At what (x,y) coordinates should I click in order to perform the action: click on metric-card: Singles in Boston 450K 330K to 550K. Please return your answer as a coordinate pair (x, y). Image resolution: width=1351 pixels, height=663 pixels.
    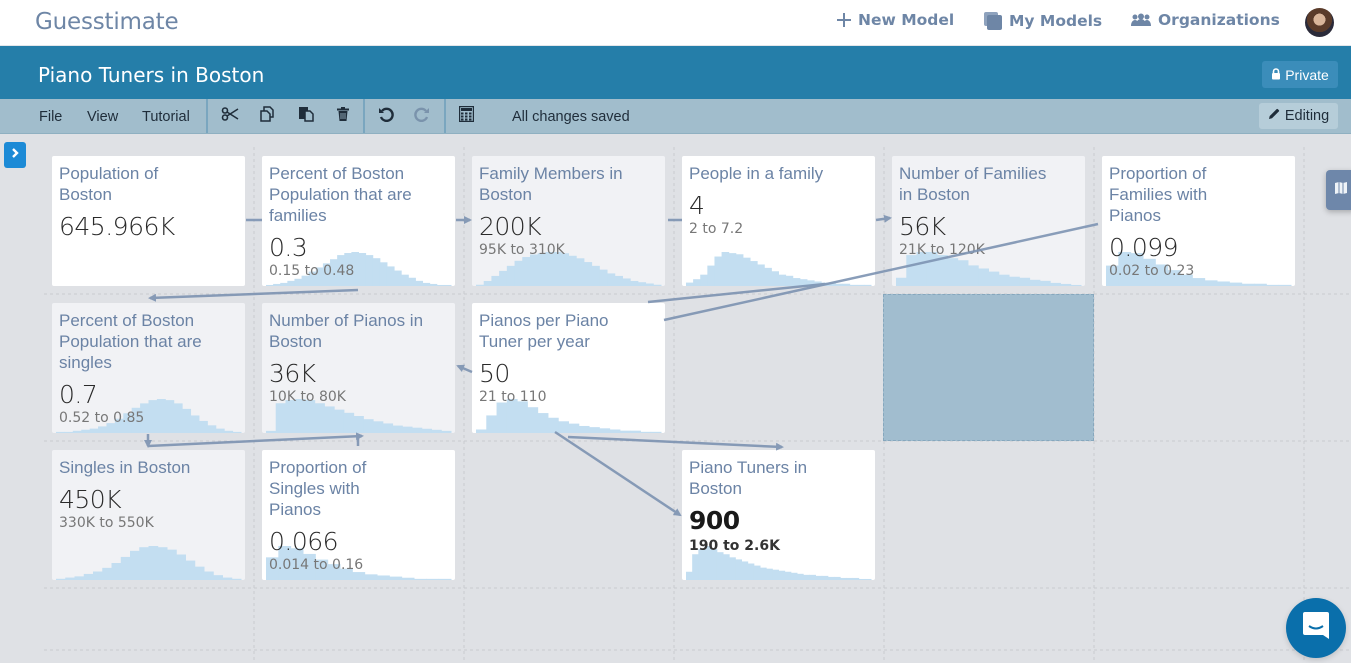
    Looking at the image, I should click on (148, 515).